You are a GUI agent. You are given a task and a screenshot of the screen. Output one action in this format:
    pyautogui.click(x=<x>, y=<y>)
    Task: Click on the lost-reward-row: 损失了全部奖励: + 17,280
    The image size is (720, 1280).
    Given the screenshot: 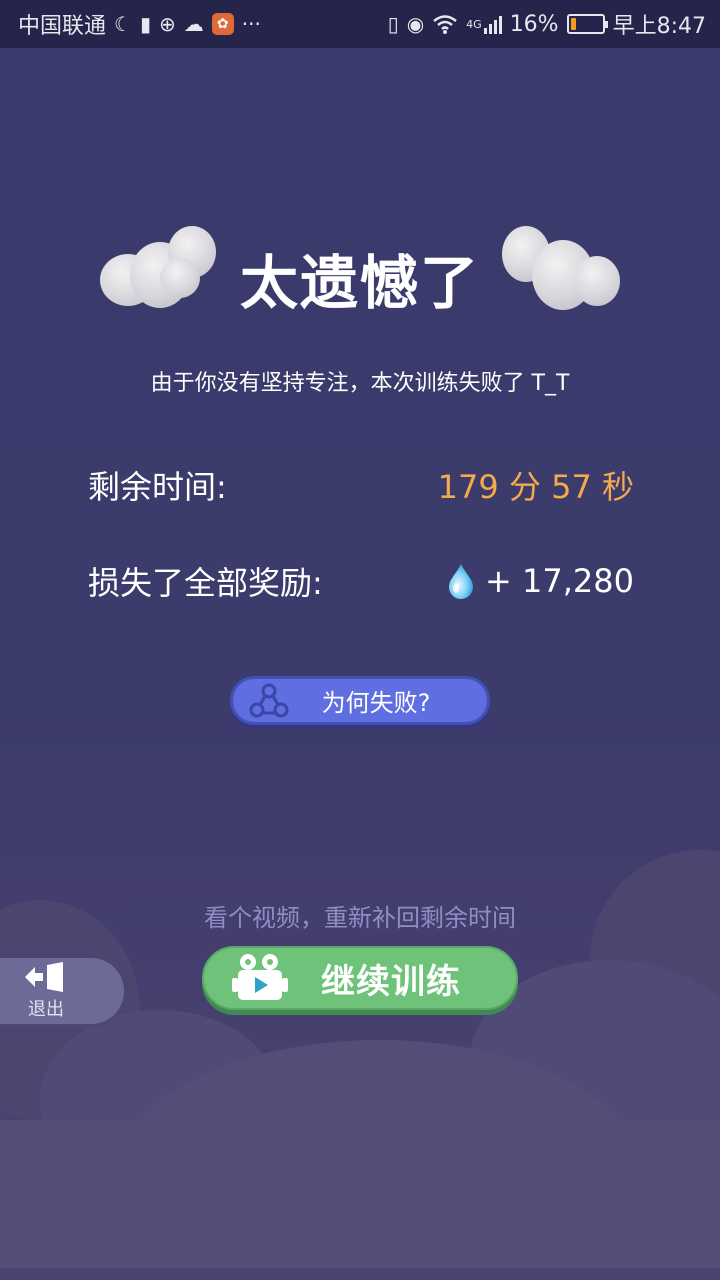 What is the action you would take?
    pyautogui.click(x=361, y=581)
    